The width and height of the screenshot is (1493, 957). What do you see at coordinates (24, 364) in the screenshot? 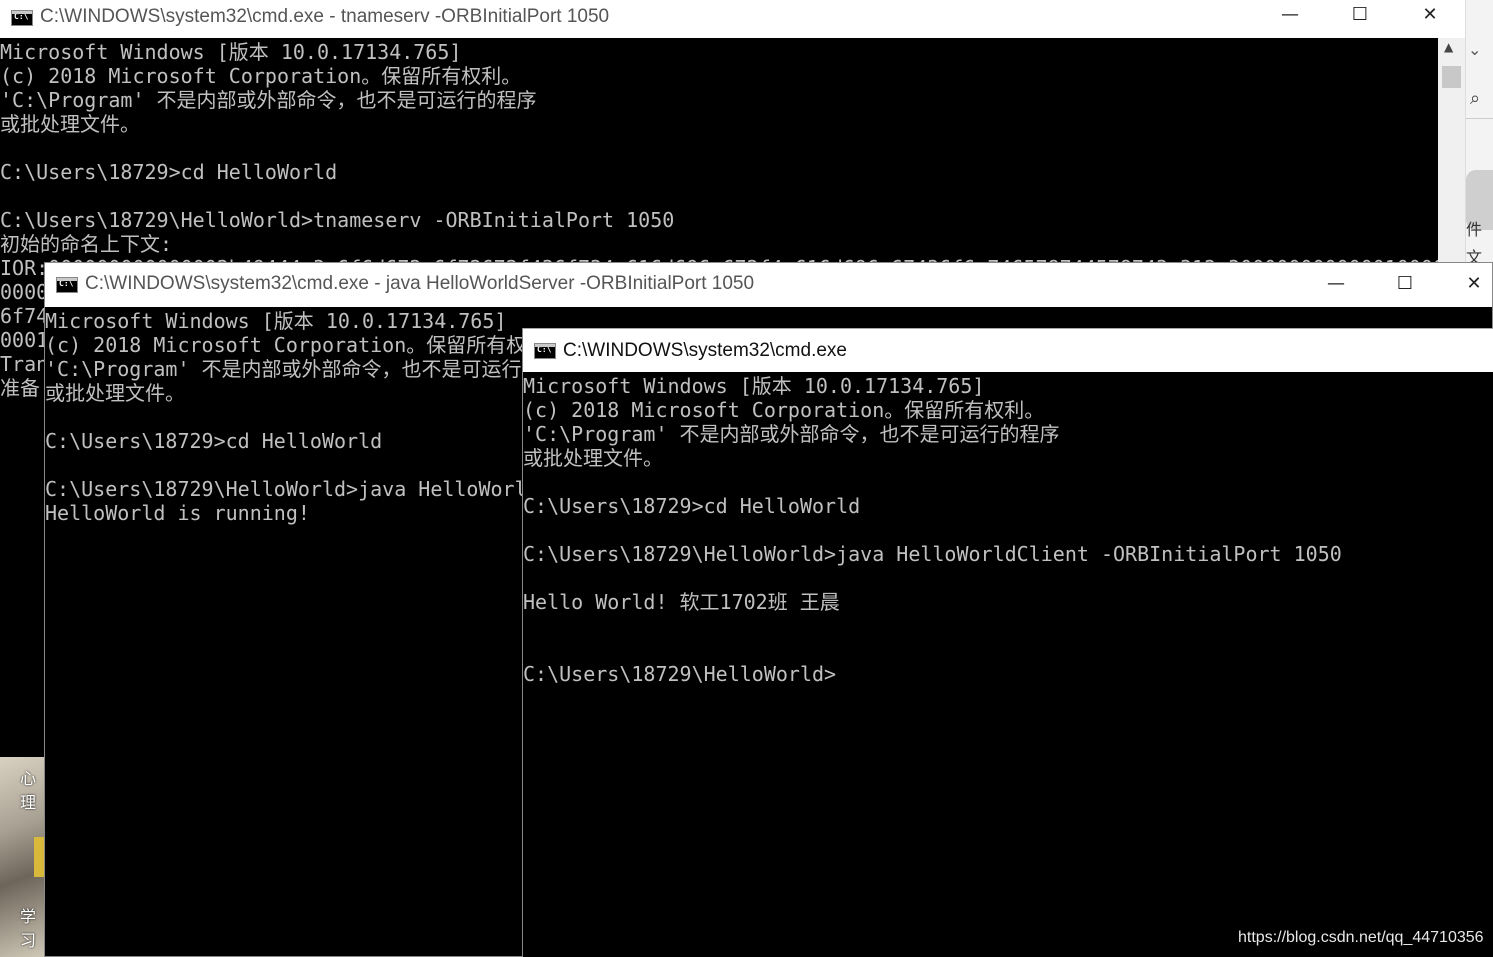
I see `console-line: Tran` at bounding box center [24, 364].